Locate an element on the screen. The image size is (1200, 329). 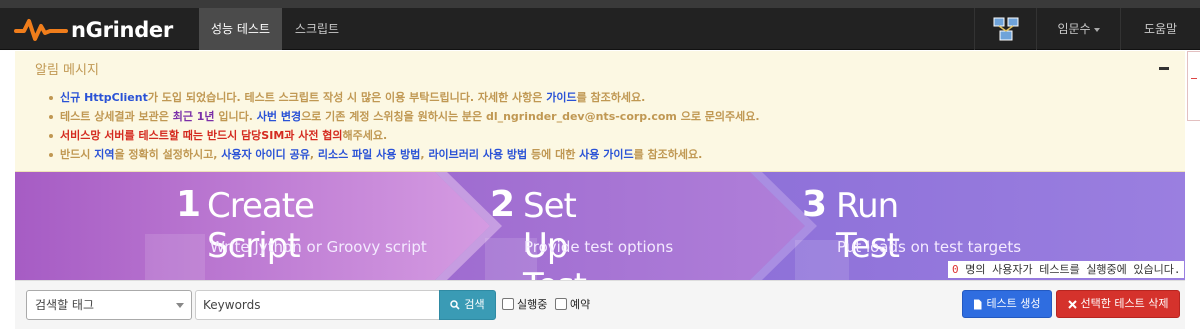
step-subtitle: Put loads on test targets is located at coordinates (929, 247).